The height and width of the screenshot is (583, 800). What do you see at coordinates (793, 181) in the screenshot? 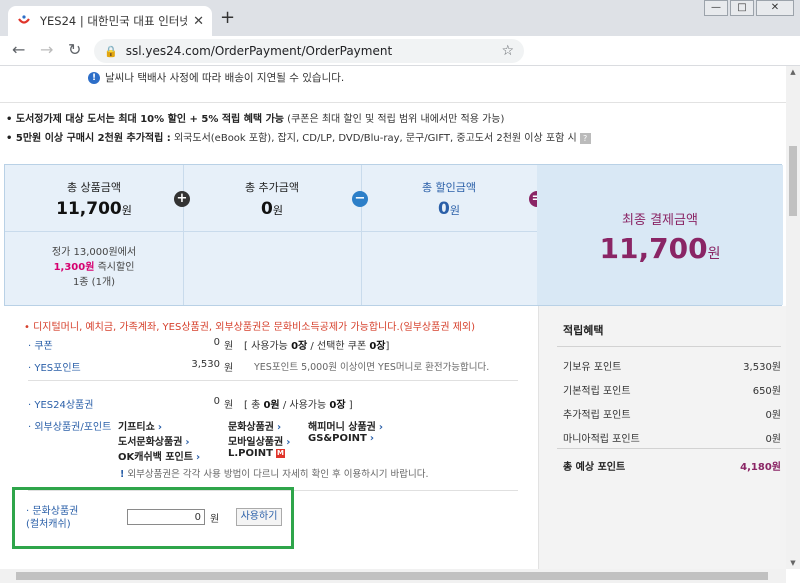
I see `vertical-scroll-thumb` at bounding box center [793, 181].